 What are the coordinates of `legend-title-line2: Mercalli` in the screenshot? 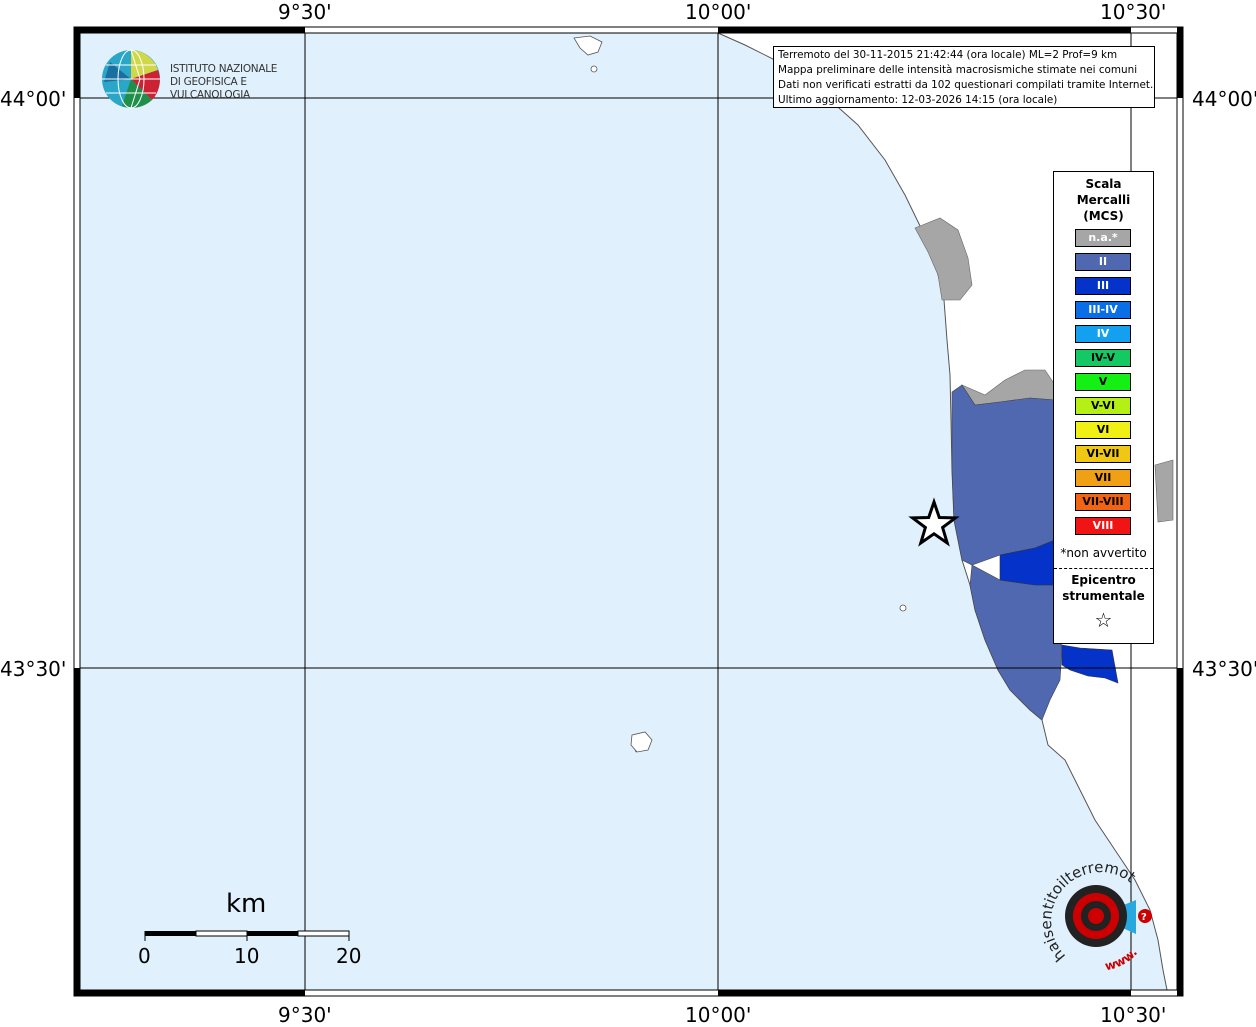 It's located at (1103, 200).